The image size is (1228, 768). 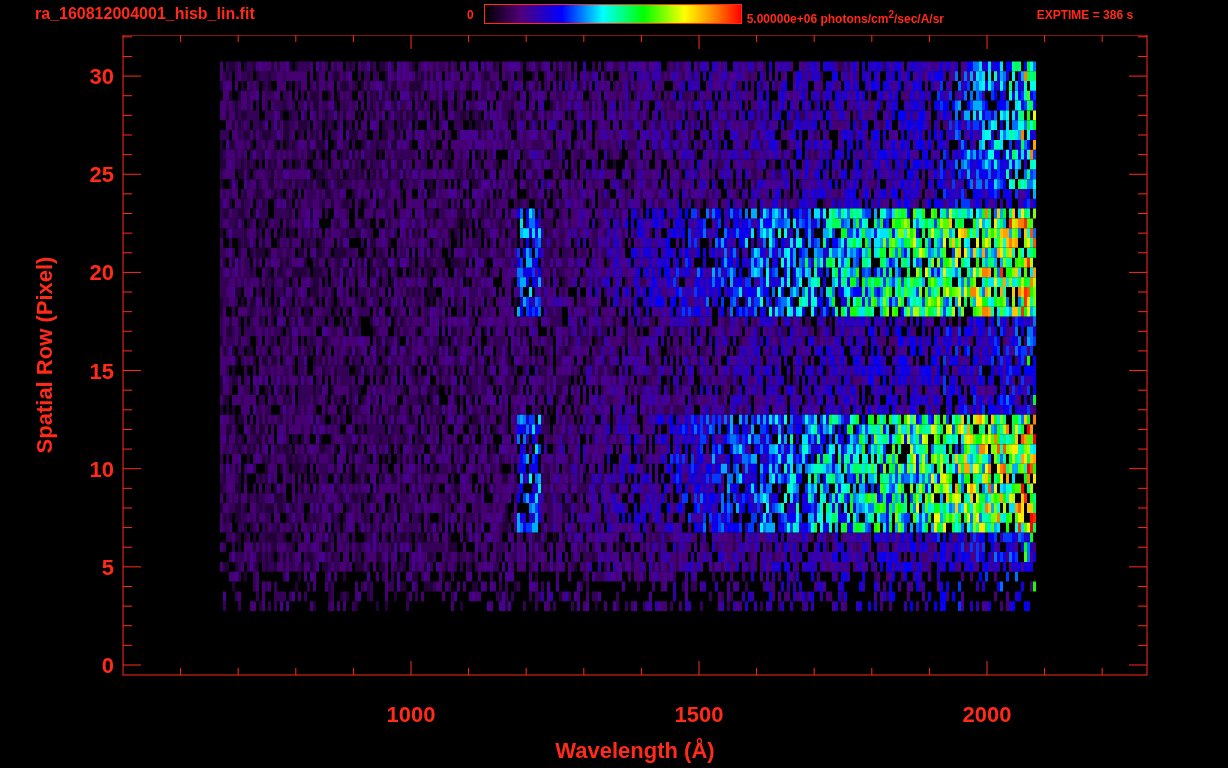 What do you see at coordinates (44, 355) in the screenshot?
I see `y-axis-title: Spatial Row (Pixel)` at bounding box center [44, 355].